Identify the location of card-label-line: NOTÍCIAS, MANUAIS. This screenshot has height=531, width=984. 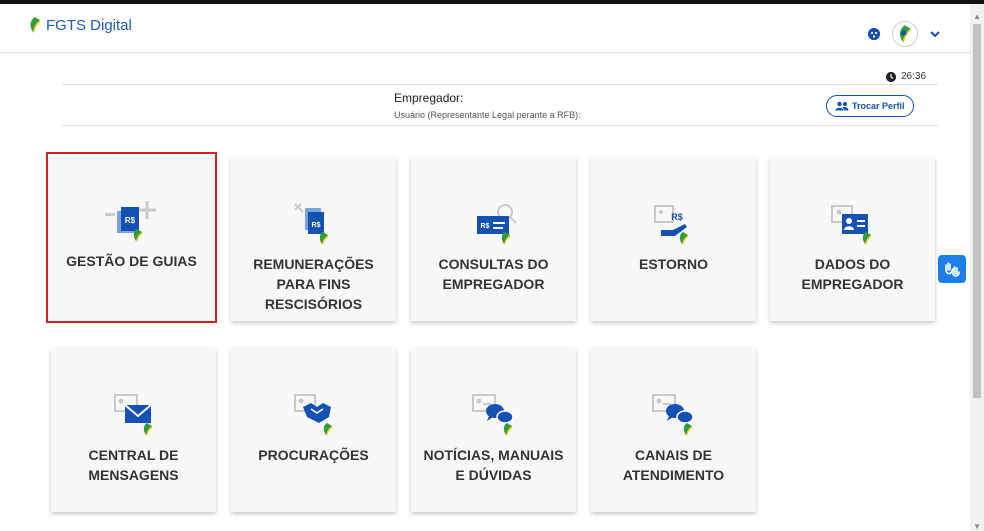
(493, 455).